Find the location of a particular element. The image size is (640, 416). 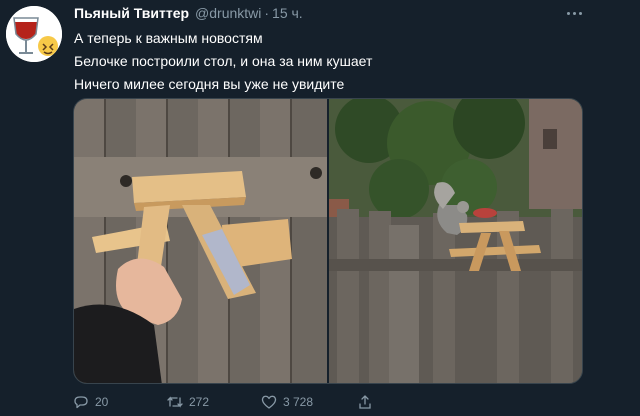

avatar is located at coordinates (34, 34).